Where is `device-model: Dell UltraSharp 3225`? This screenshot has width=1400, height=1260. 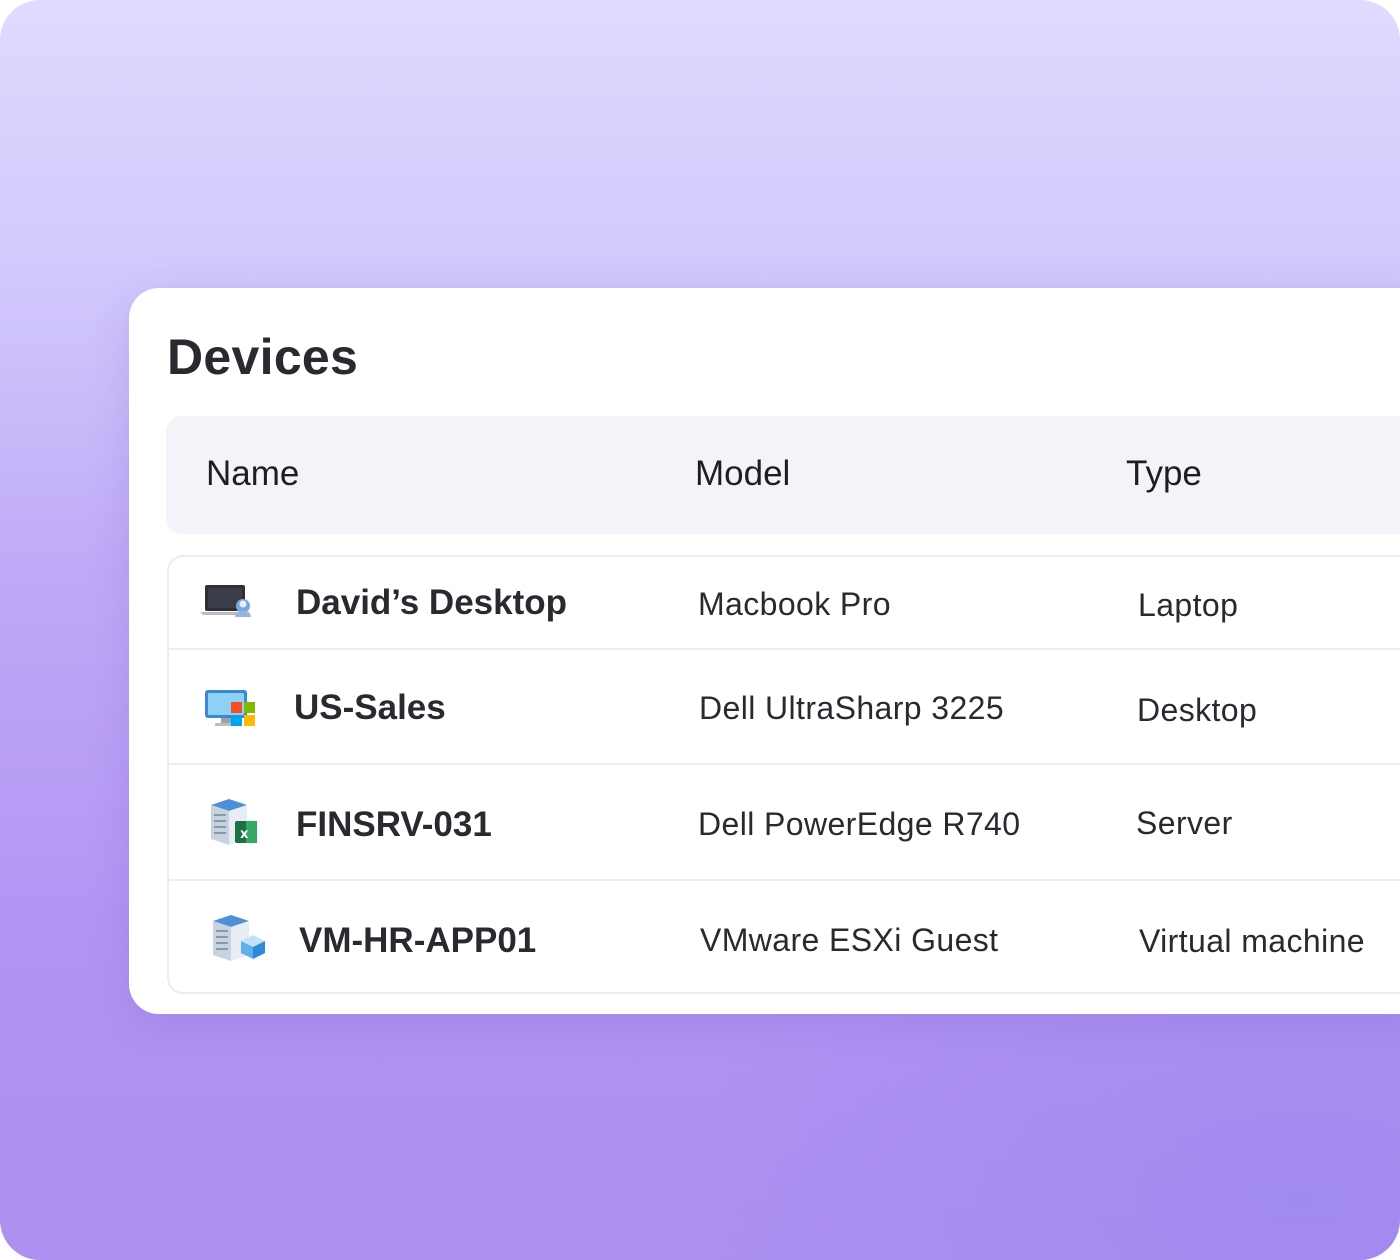 device-model: Dell UltraSharp 3225 is located at coordinates (852, 708).